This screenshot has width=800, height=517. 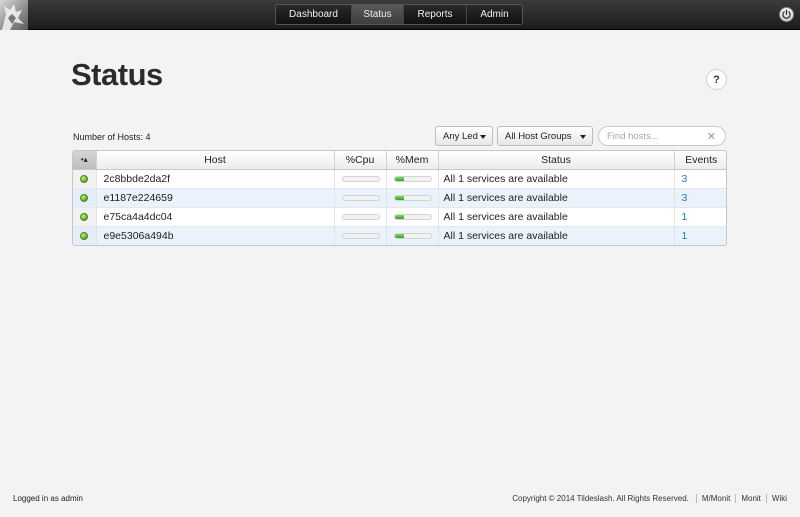 What do you see at coordinates (215, 217) in the screenshot?
I see `host-name: e75ca4a4dc04` at bounding box center [215, 217].